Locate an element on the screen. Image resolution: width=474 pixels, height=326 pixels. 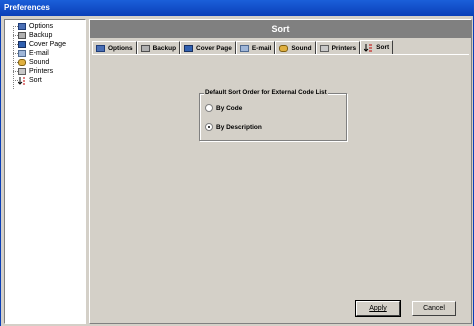
tab-options: Options is located at coordinates (114, 47).